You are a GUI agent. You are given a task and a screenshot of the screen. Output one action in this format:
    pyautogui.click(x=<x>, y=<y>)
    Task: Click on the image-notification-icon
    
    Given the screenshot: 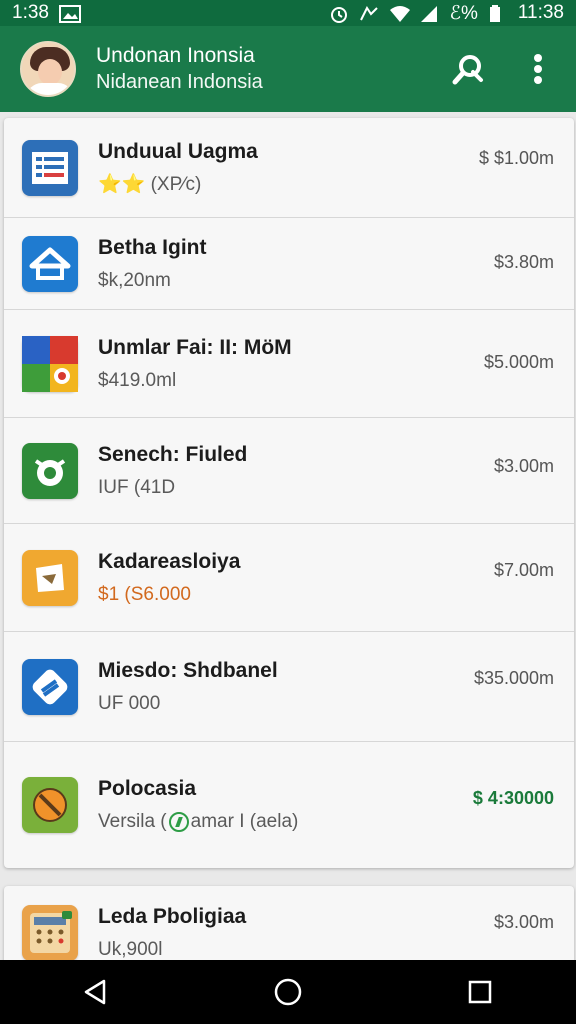 What is the action you would take?
    pyautogui.click(x=69, y=14)
    